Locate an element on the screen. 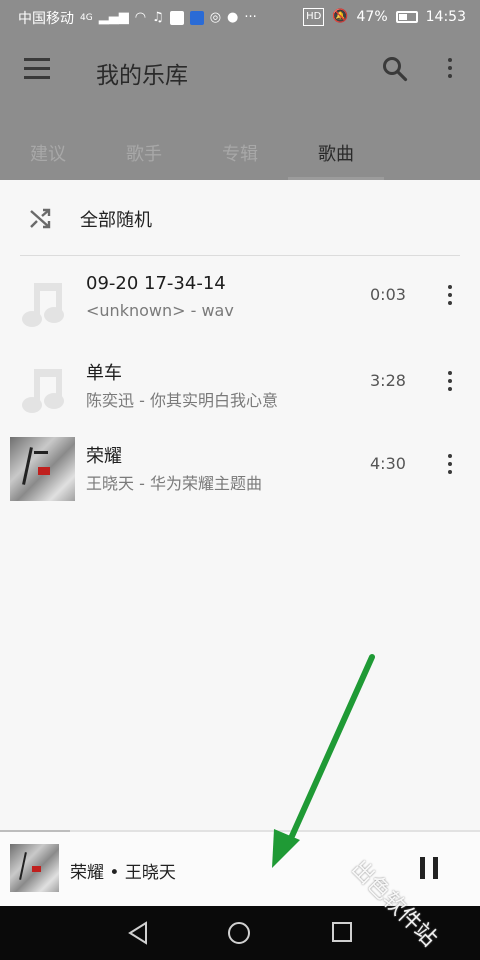  music-icon: ♫ is located at coordinates (158, 17).